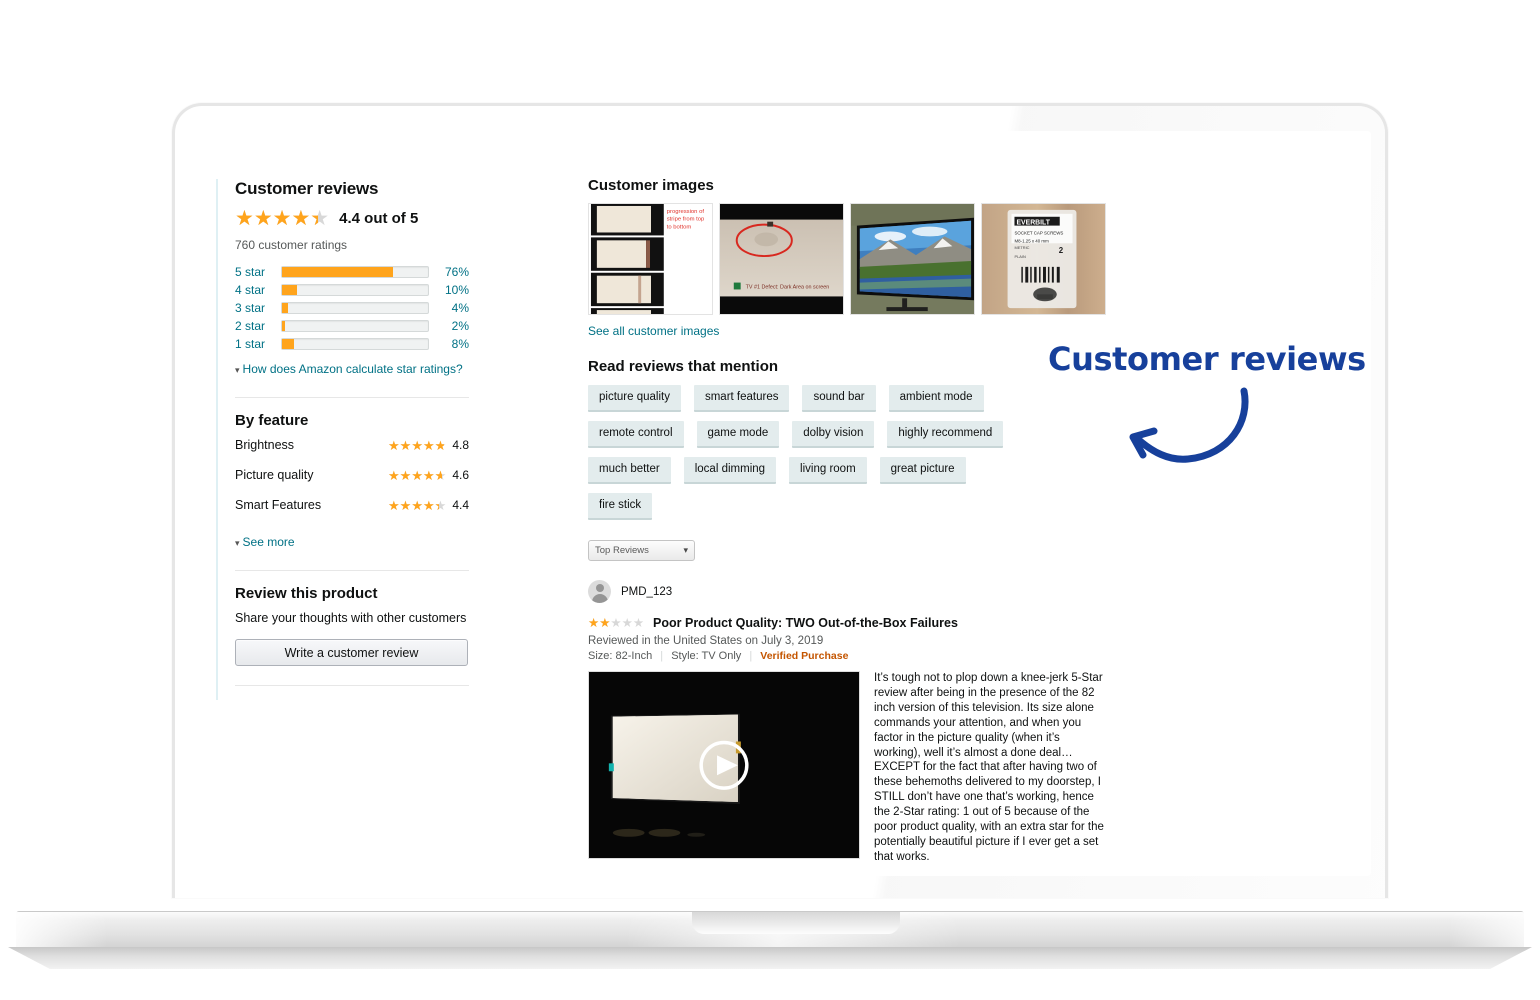 The width and height of the screenshot is (1540, 1000). I want to click on feature-rating: ★★★★★★★★★★ 4.4, so click(428, 505).